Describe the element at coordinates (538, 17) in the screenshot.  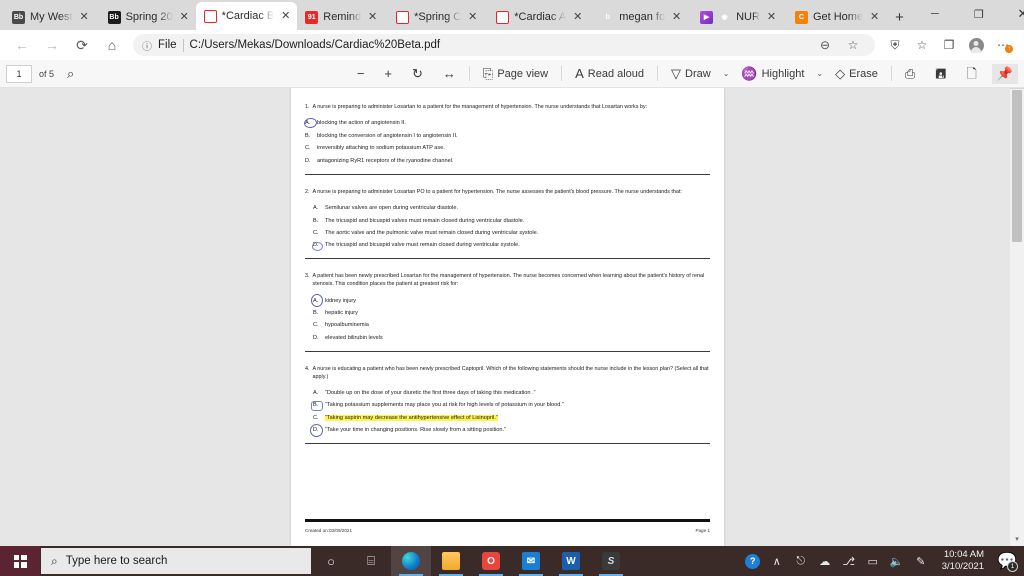
I see `browser-tab-5: PDF *Cardiac A ✕` at that location.